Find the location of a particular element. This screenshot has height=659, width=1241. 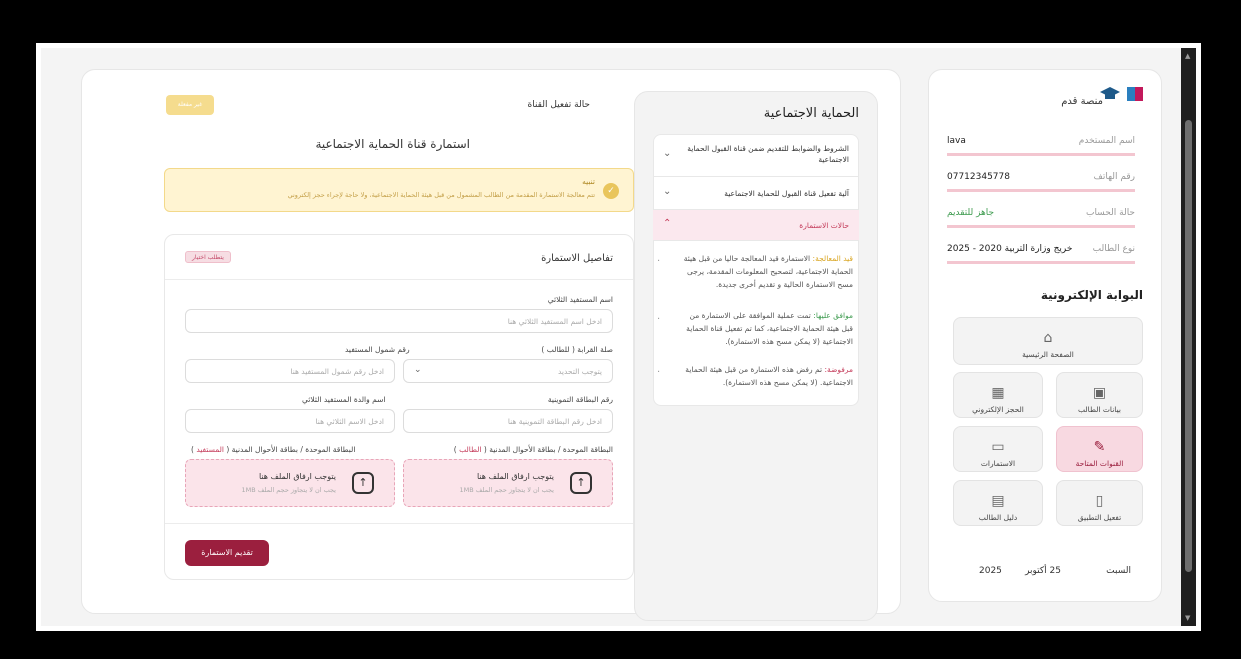

date-day: السبت is located at coordinates (1118, 571).